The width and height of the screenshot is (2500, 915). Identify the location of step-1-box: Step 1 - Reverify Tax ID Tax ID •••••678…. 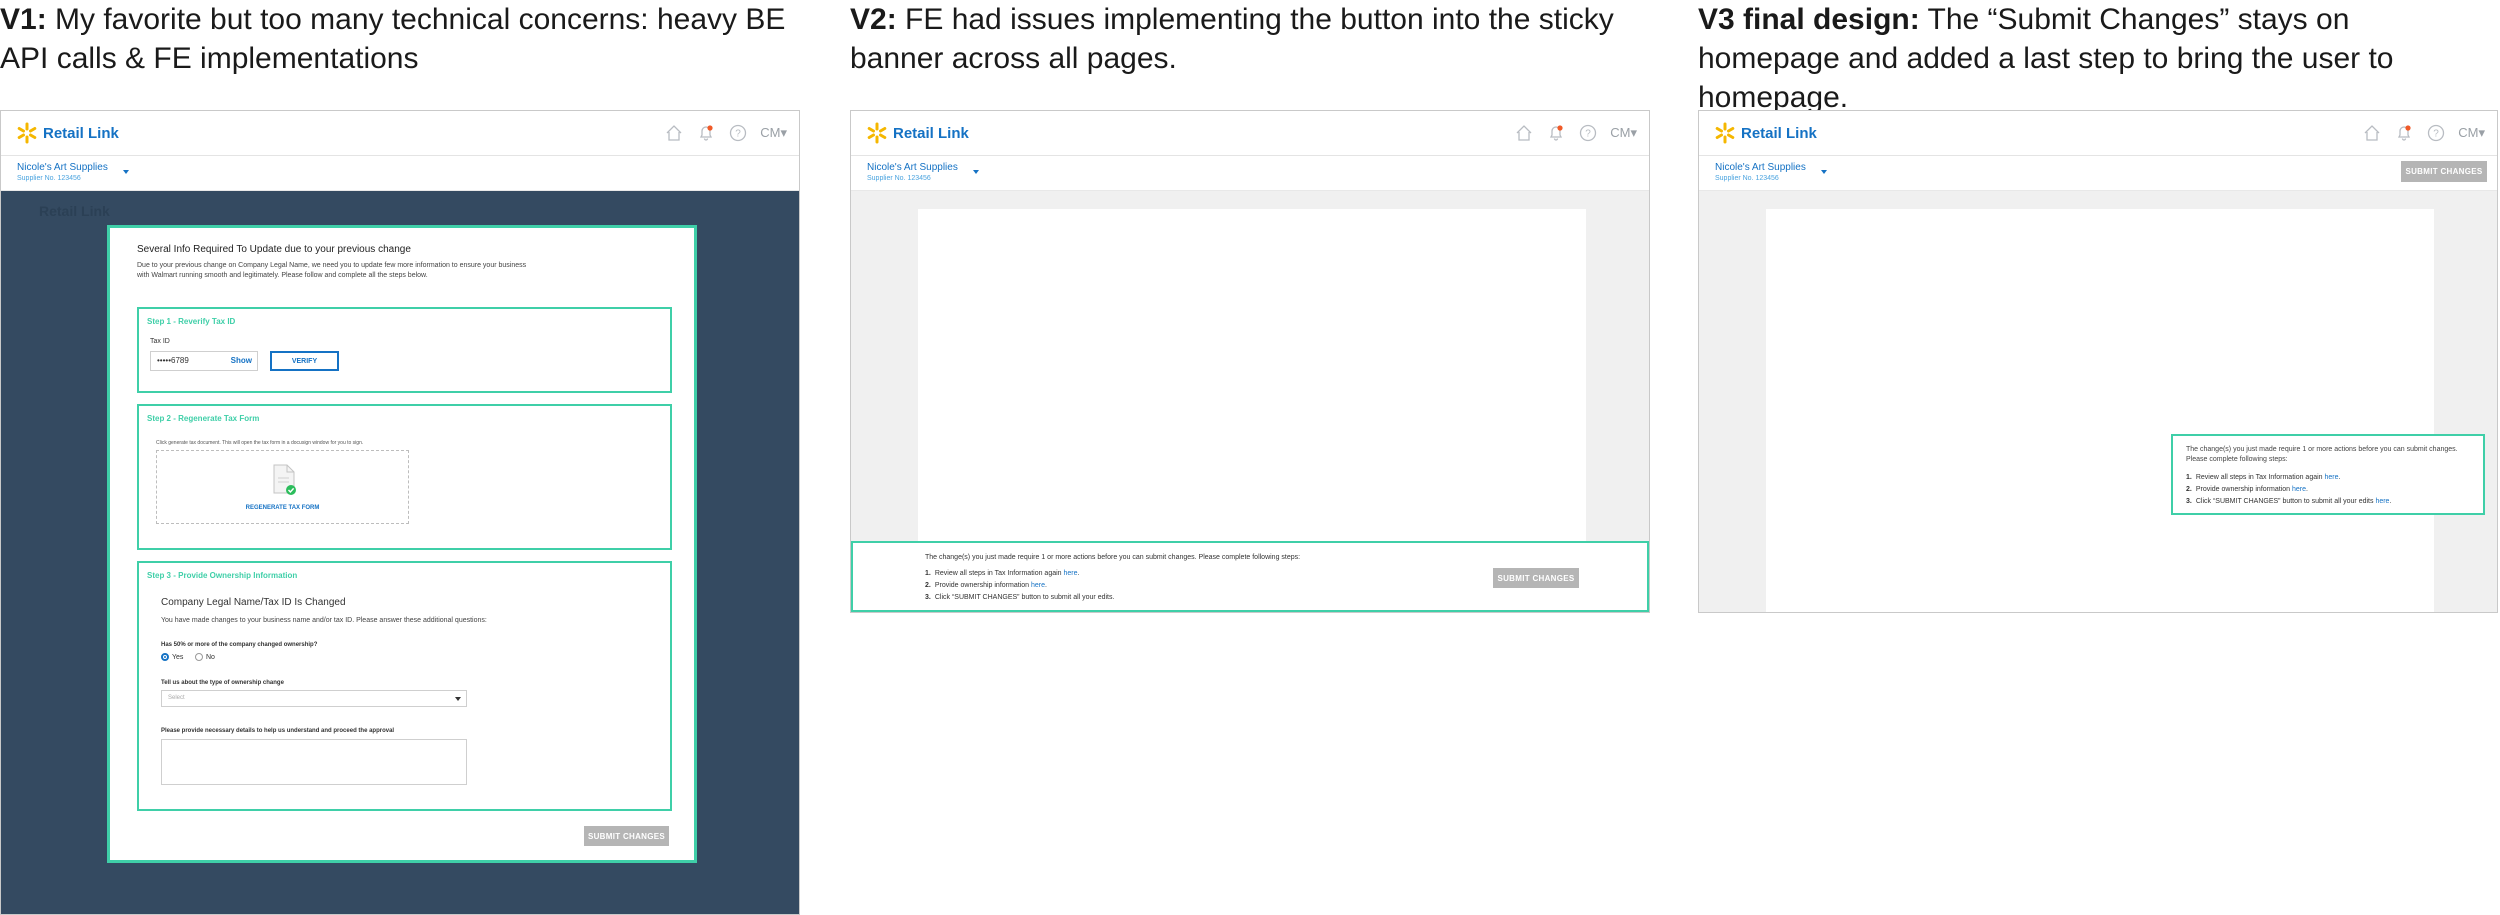
(404, 350).